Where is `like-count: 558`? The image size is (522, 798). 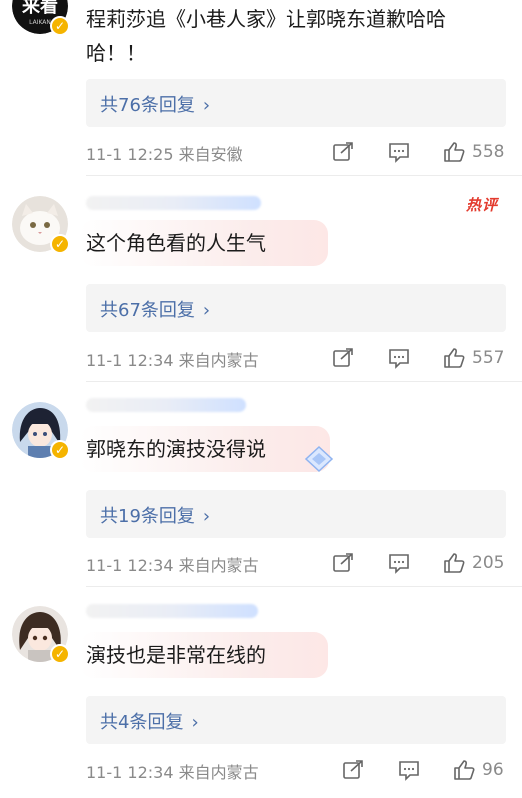
like-count: 558 is located at coordinates (488, 152).